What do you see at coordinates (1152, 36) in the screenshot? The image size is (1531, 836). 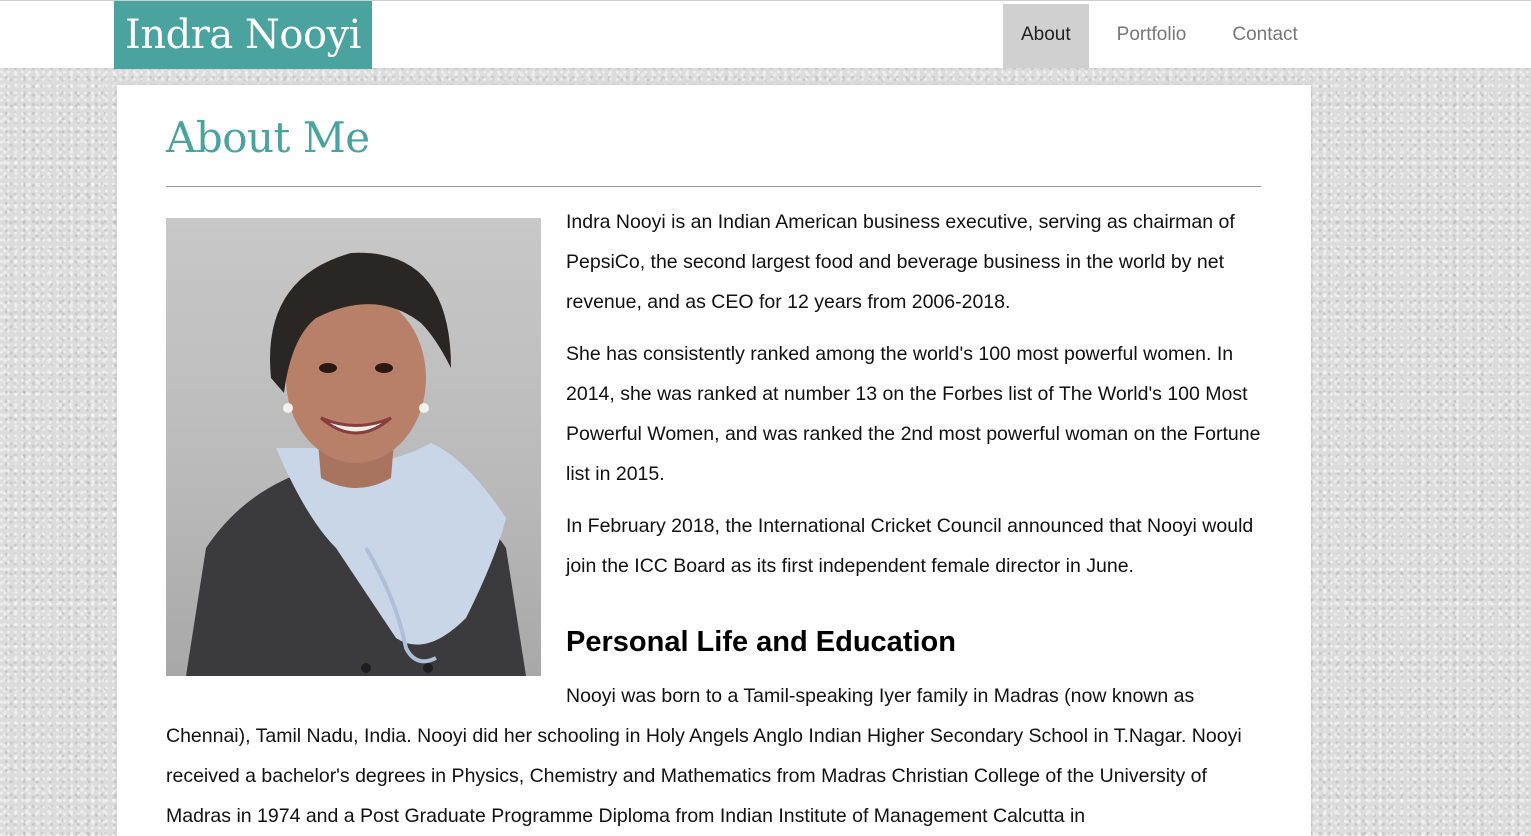 I see `nav-link-portfolio: Portfolio` at bounding box center [1152, 36].